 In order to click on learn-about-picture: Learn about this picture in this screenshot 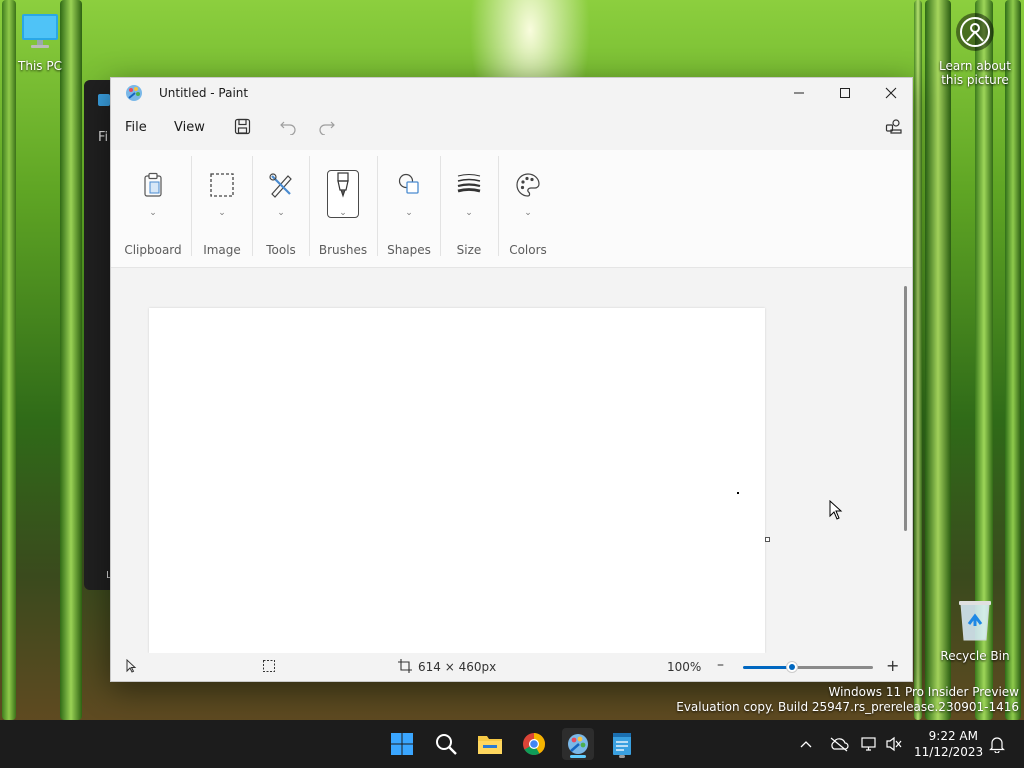, I will do `click(975, 49)`.